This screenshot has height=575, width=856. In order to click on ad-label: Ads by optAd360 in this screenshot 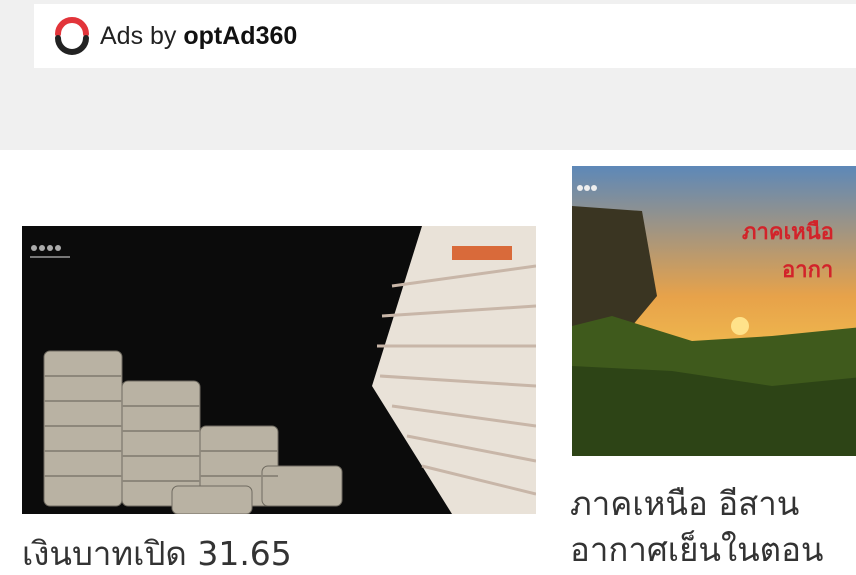, I will do `click(199, 35)`.